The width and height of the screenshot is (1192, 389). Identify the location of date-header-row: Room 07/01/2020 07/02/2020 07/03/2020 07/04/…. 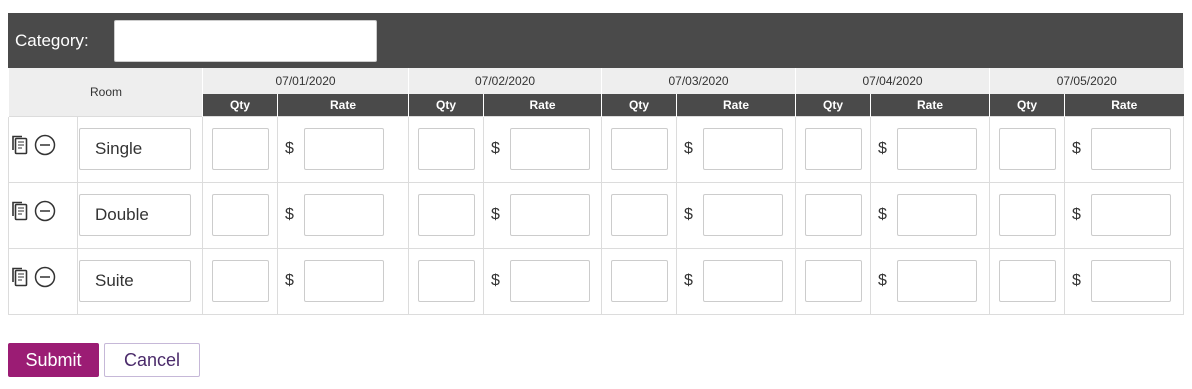
(595, 92).